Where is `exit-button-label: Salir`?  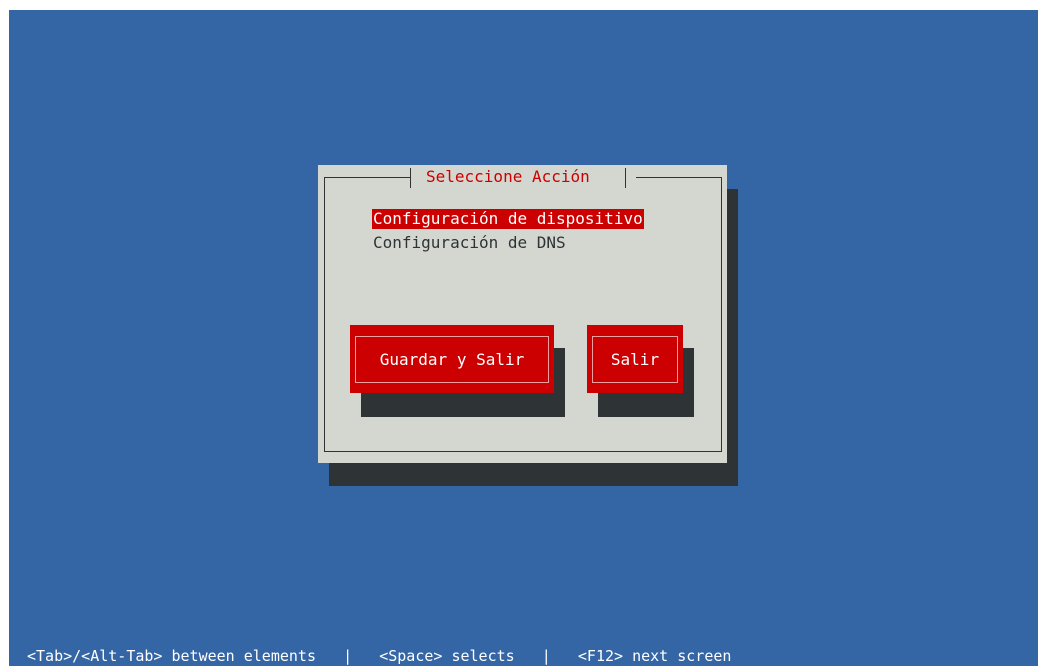
exit-button-label: Salir is located at coordinates (635, 359).